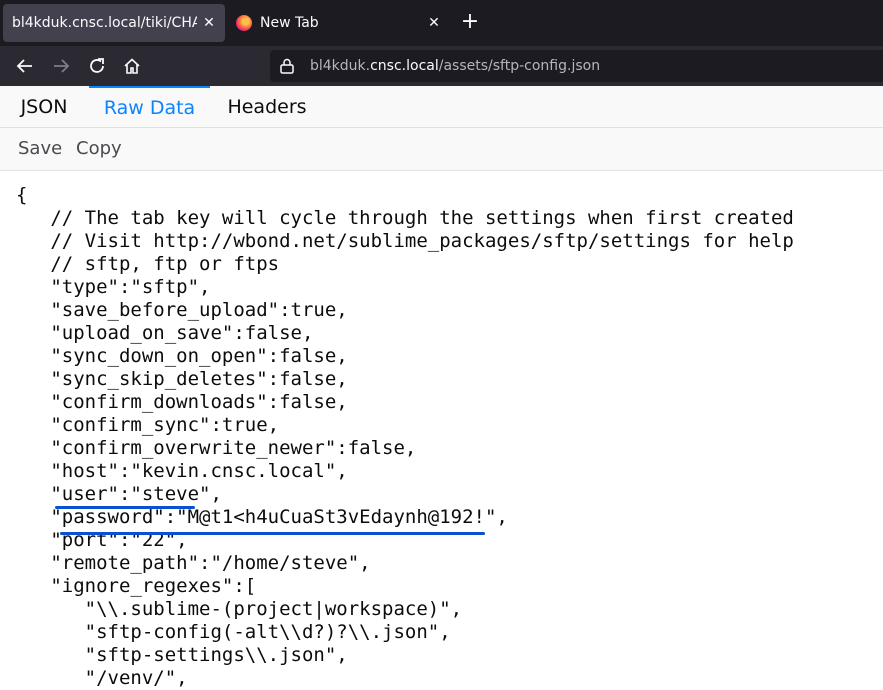 The width and height of the screenshot is (883, 690). I want to click on home-icon, so click(132, 66).